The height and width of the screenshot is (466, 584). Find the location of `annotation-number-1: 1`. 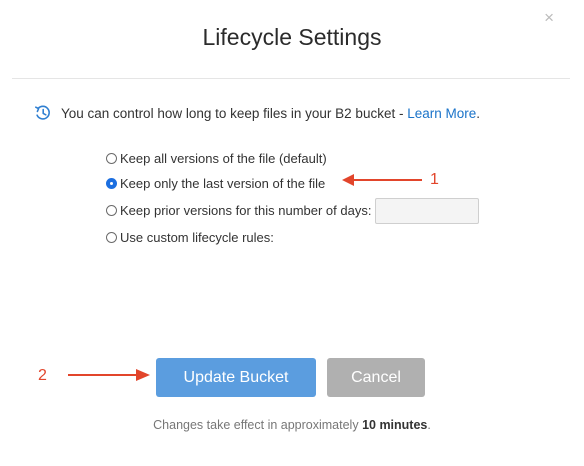

annotation-number-1: 1 is located at coordinates (434, 179).